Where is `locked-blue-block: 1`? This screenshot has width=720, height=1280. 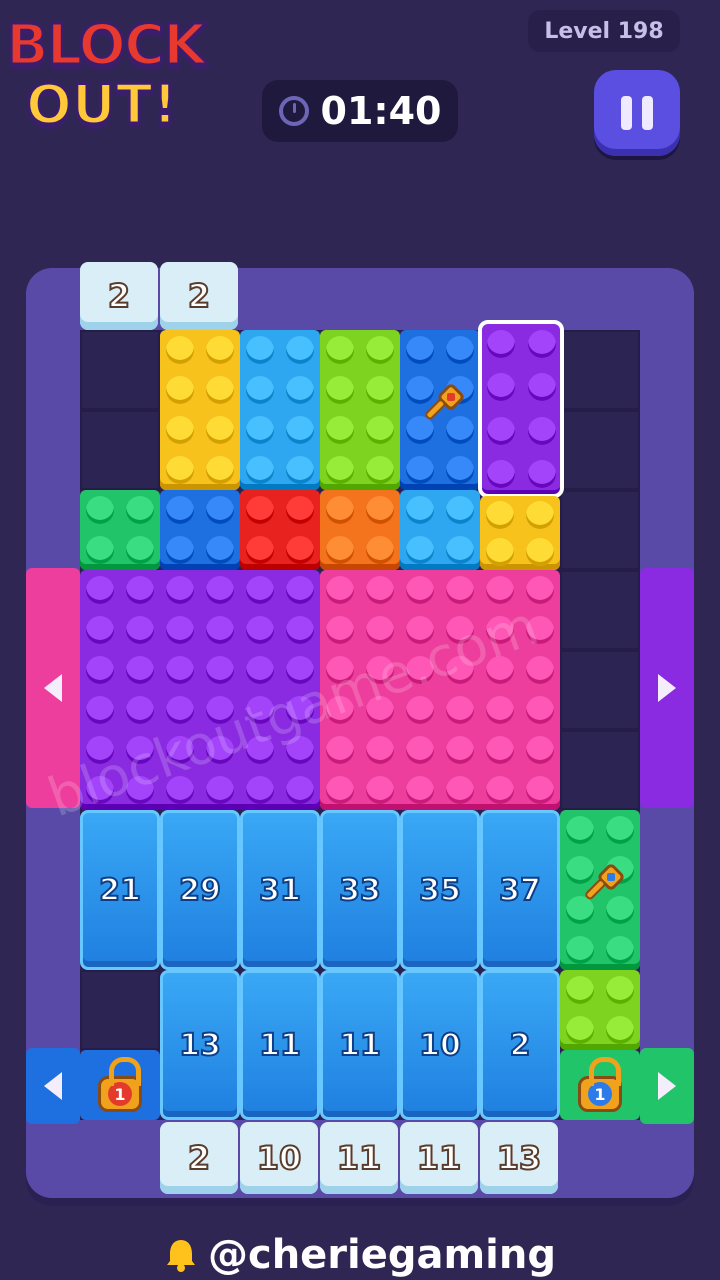
locked-blue-block: 1 is located at coordinates (120, 1085).